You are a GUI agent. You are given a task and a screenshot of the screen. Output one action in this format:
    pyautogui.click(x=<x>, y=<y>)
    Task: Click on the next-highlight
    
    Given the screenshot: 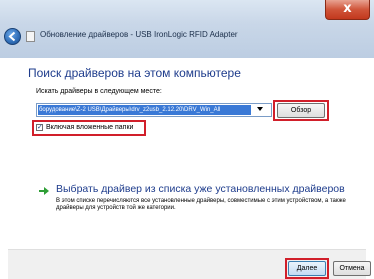 What is the action you would take?
    pyautogui.click(x=307, y=268)
    